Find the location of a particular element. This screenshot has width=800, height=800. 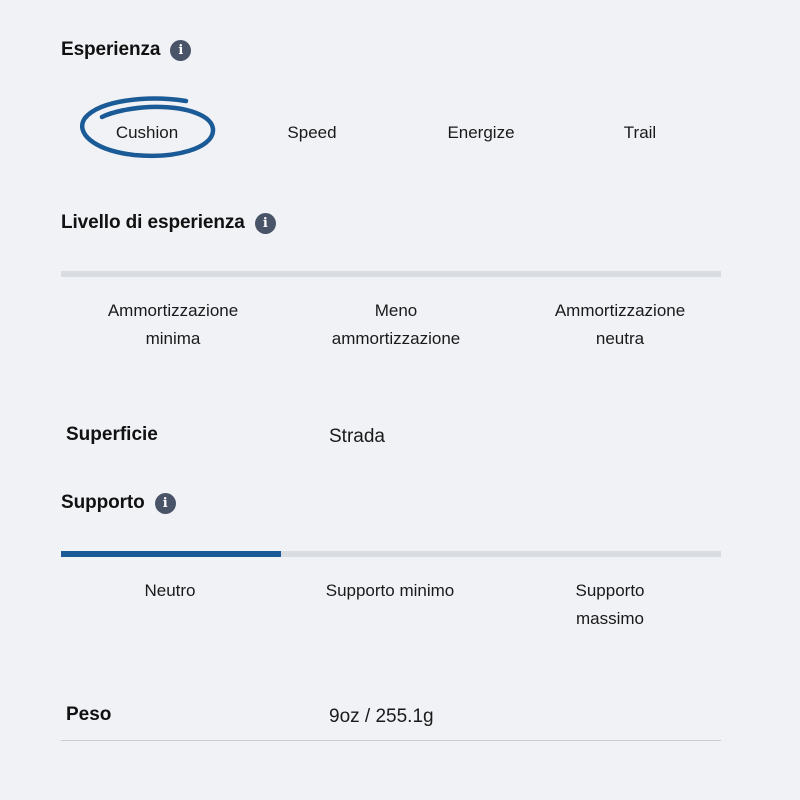

weight-value: 9oz / 255.1g is located at coordinates (381, 716).